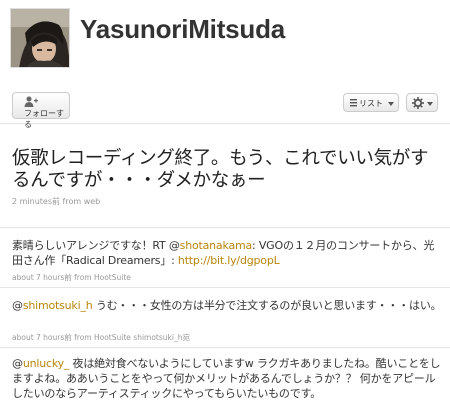 The image size is (450, 420). What do you see at coordinates (41, 110) in the screenshot?
I see `follow-button: フォローする` at bounding box center [41, 110].